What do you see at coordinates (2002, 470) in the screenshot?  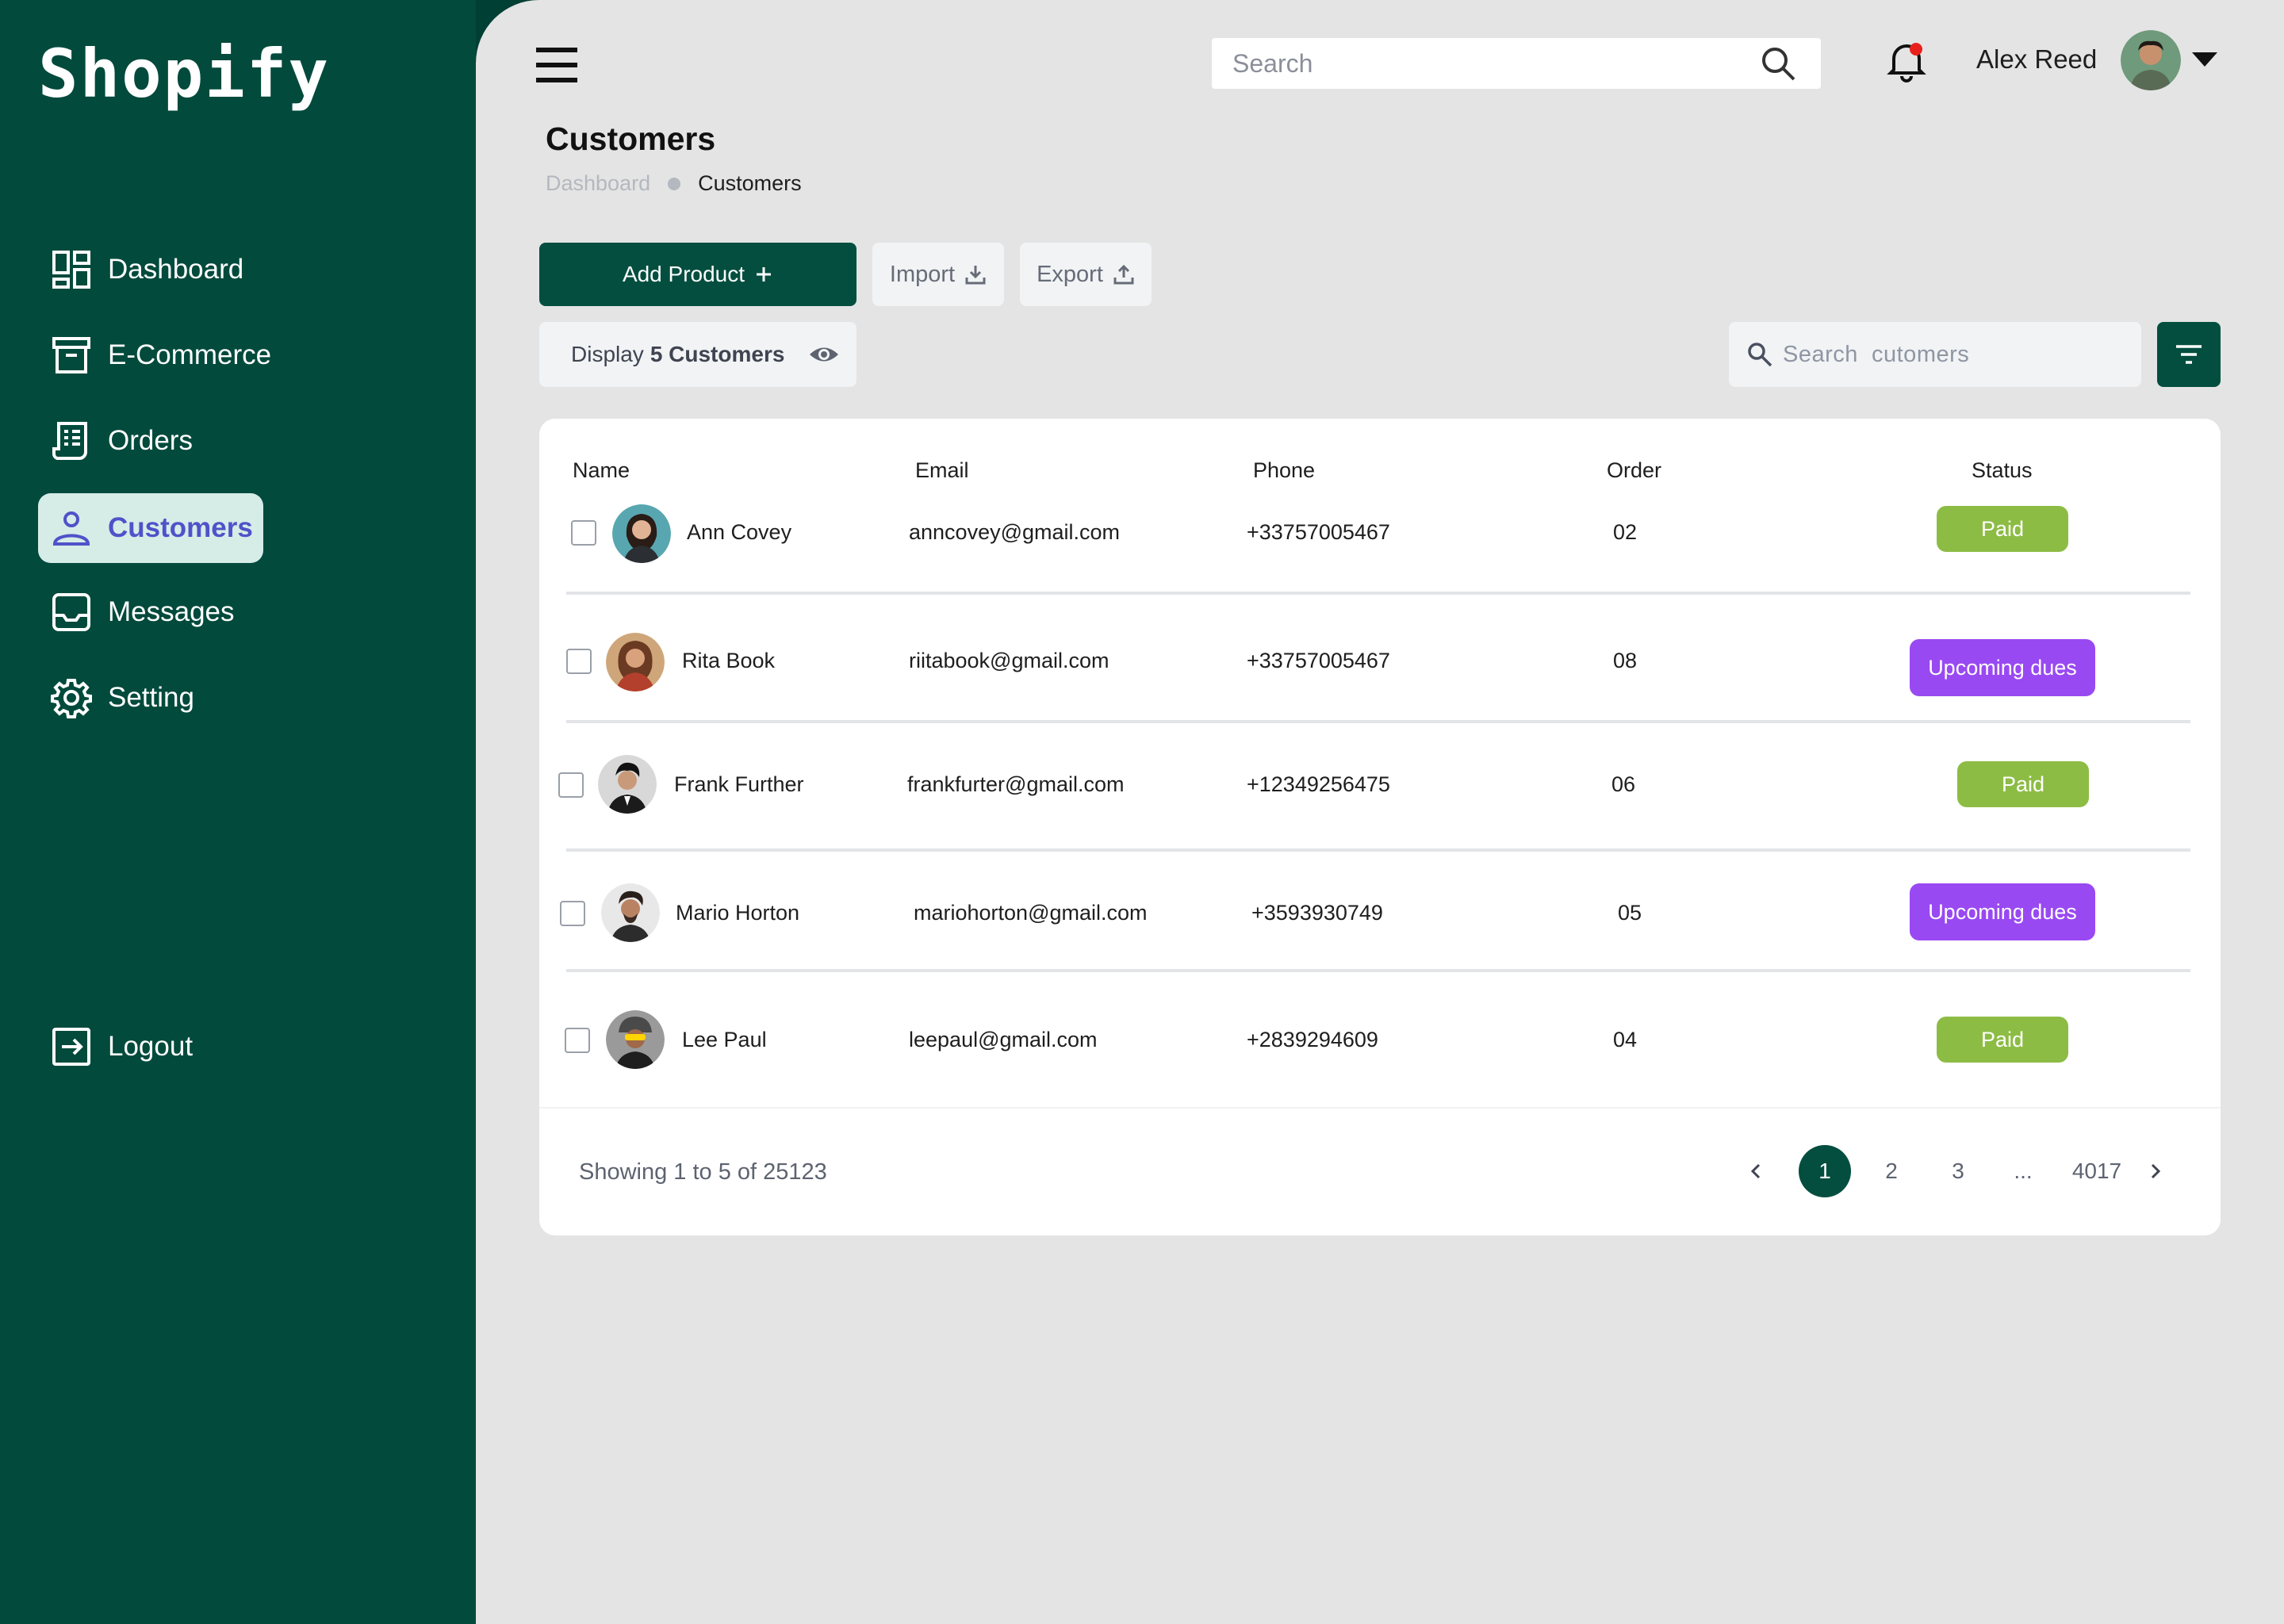 I see `column-header-status: Status` at bounding box center [2002, 470].